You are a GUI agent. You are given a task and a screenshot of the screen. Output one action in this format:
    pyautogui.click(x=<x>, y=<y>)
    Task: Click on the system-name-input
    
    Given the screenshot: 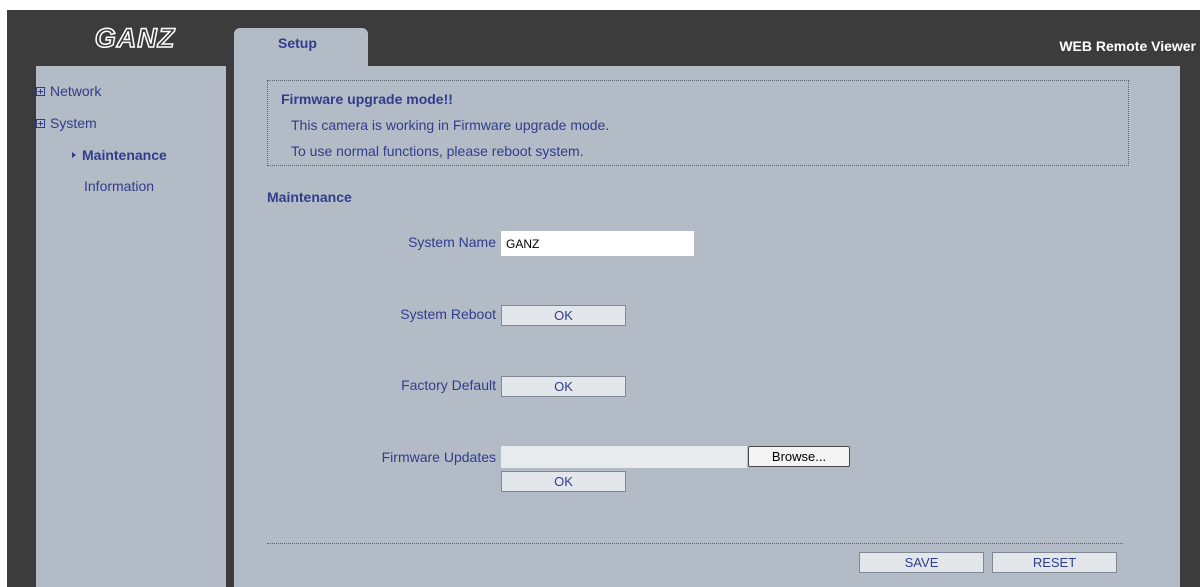 What is the action you would take?
    pyautogui.click(x=597, y=243)
    